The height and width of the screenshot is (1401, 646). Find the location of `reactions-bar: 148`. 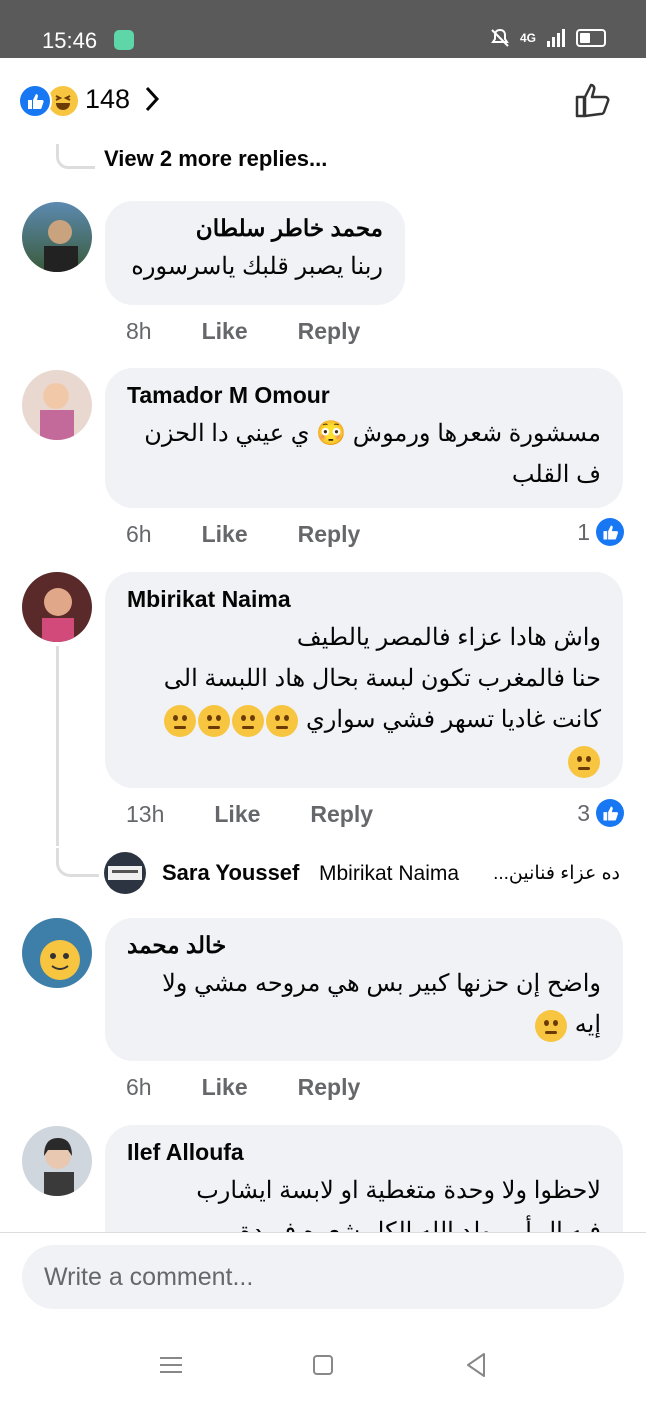

reactions-bar: 148 is located at coordinates (323, 100).